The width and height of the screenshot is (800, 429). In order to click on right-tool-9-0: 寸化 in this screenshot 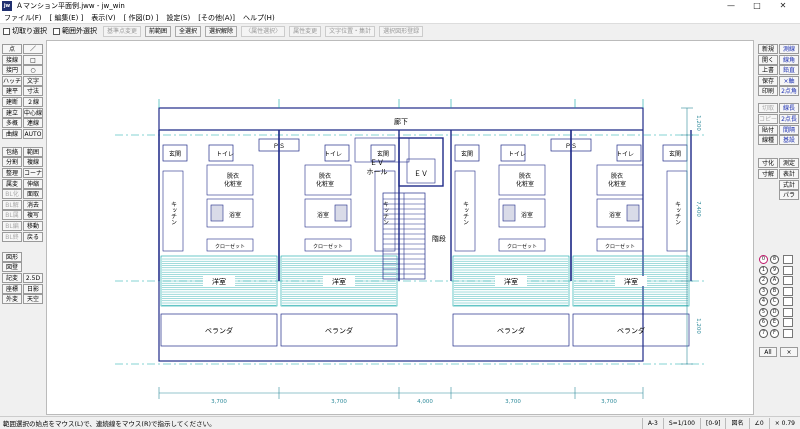, I will do `click(768, 163)`.